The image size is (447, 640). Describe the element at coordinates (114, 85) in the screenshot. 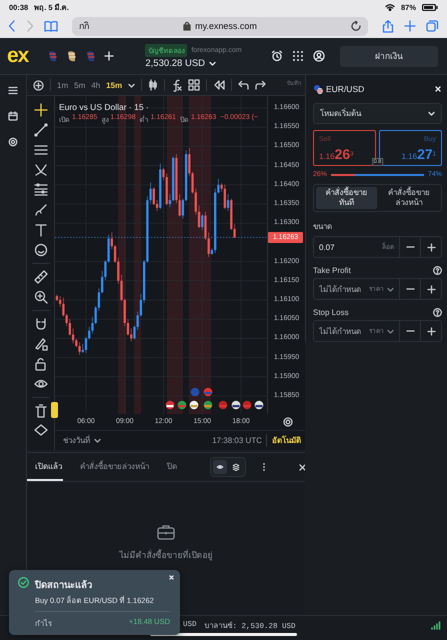

I see `timeframe-tab: 15m` at that location.